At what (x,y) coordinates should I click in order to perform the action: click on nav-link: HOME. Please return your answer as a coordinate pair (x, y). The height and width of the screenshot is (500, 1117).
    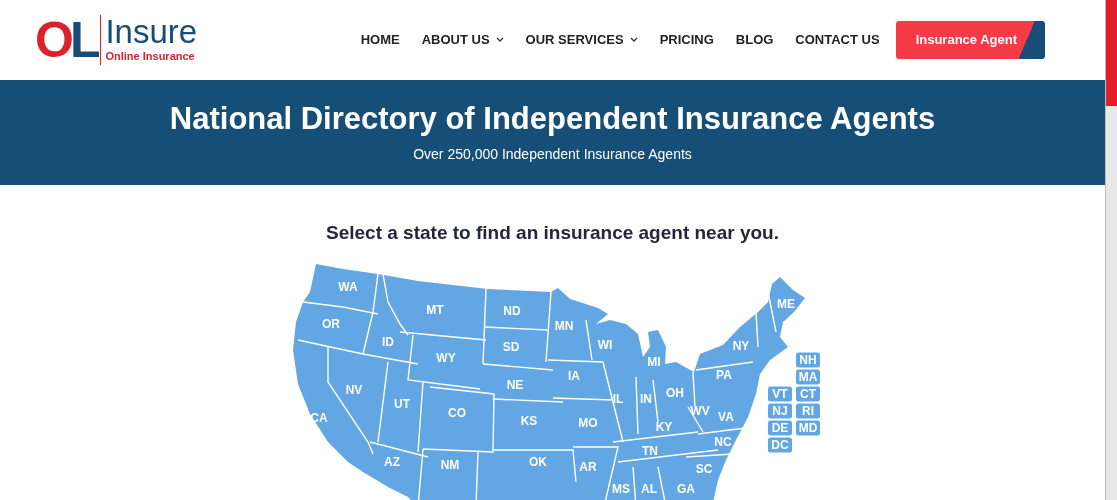
    Looking at the image, I should click on (380, 40).